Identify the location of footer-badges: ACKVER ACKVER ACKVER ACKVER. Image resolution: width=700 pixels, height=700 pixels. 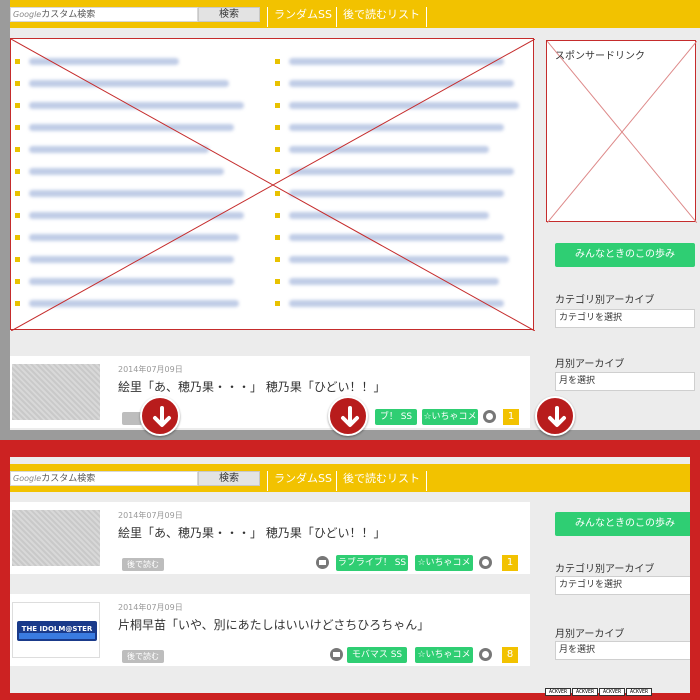
(599, 689).